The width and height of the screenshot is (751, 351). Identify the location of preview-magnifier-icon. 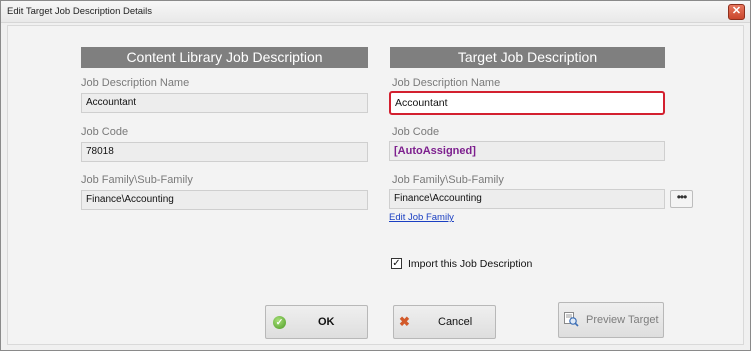
(571, 319).